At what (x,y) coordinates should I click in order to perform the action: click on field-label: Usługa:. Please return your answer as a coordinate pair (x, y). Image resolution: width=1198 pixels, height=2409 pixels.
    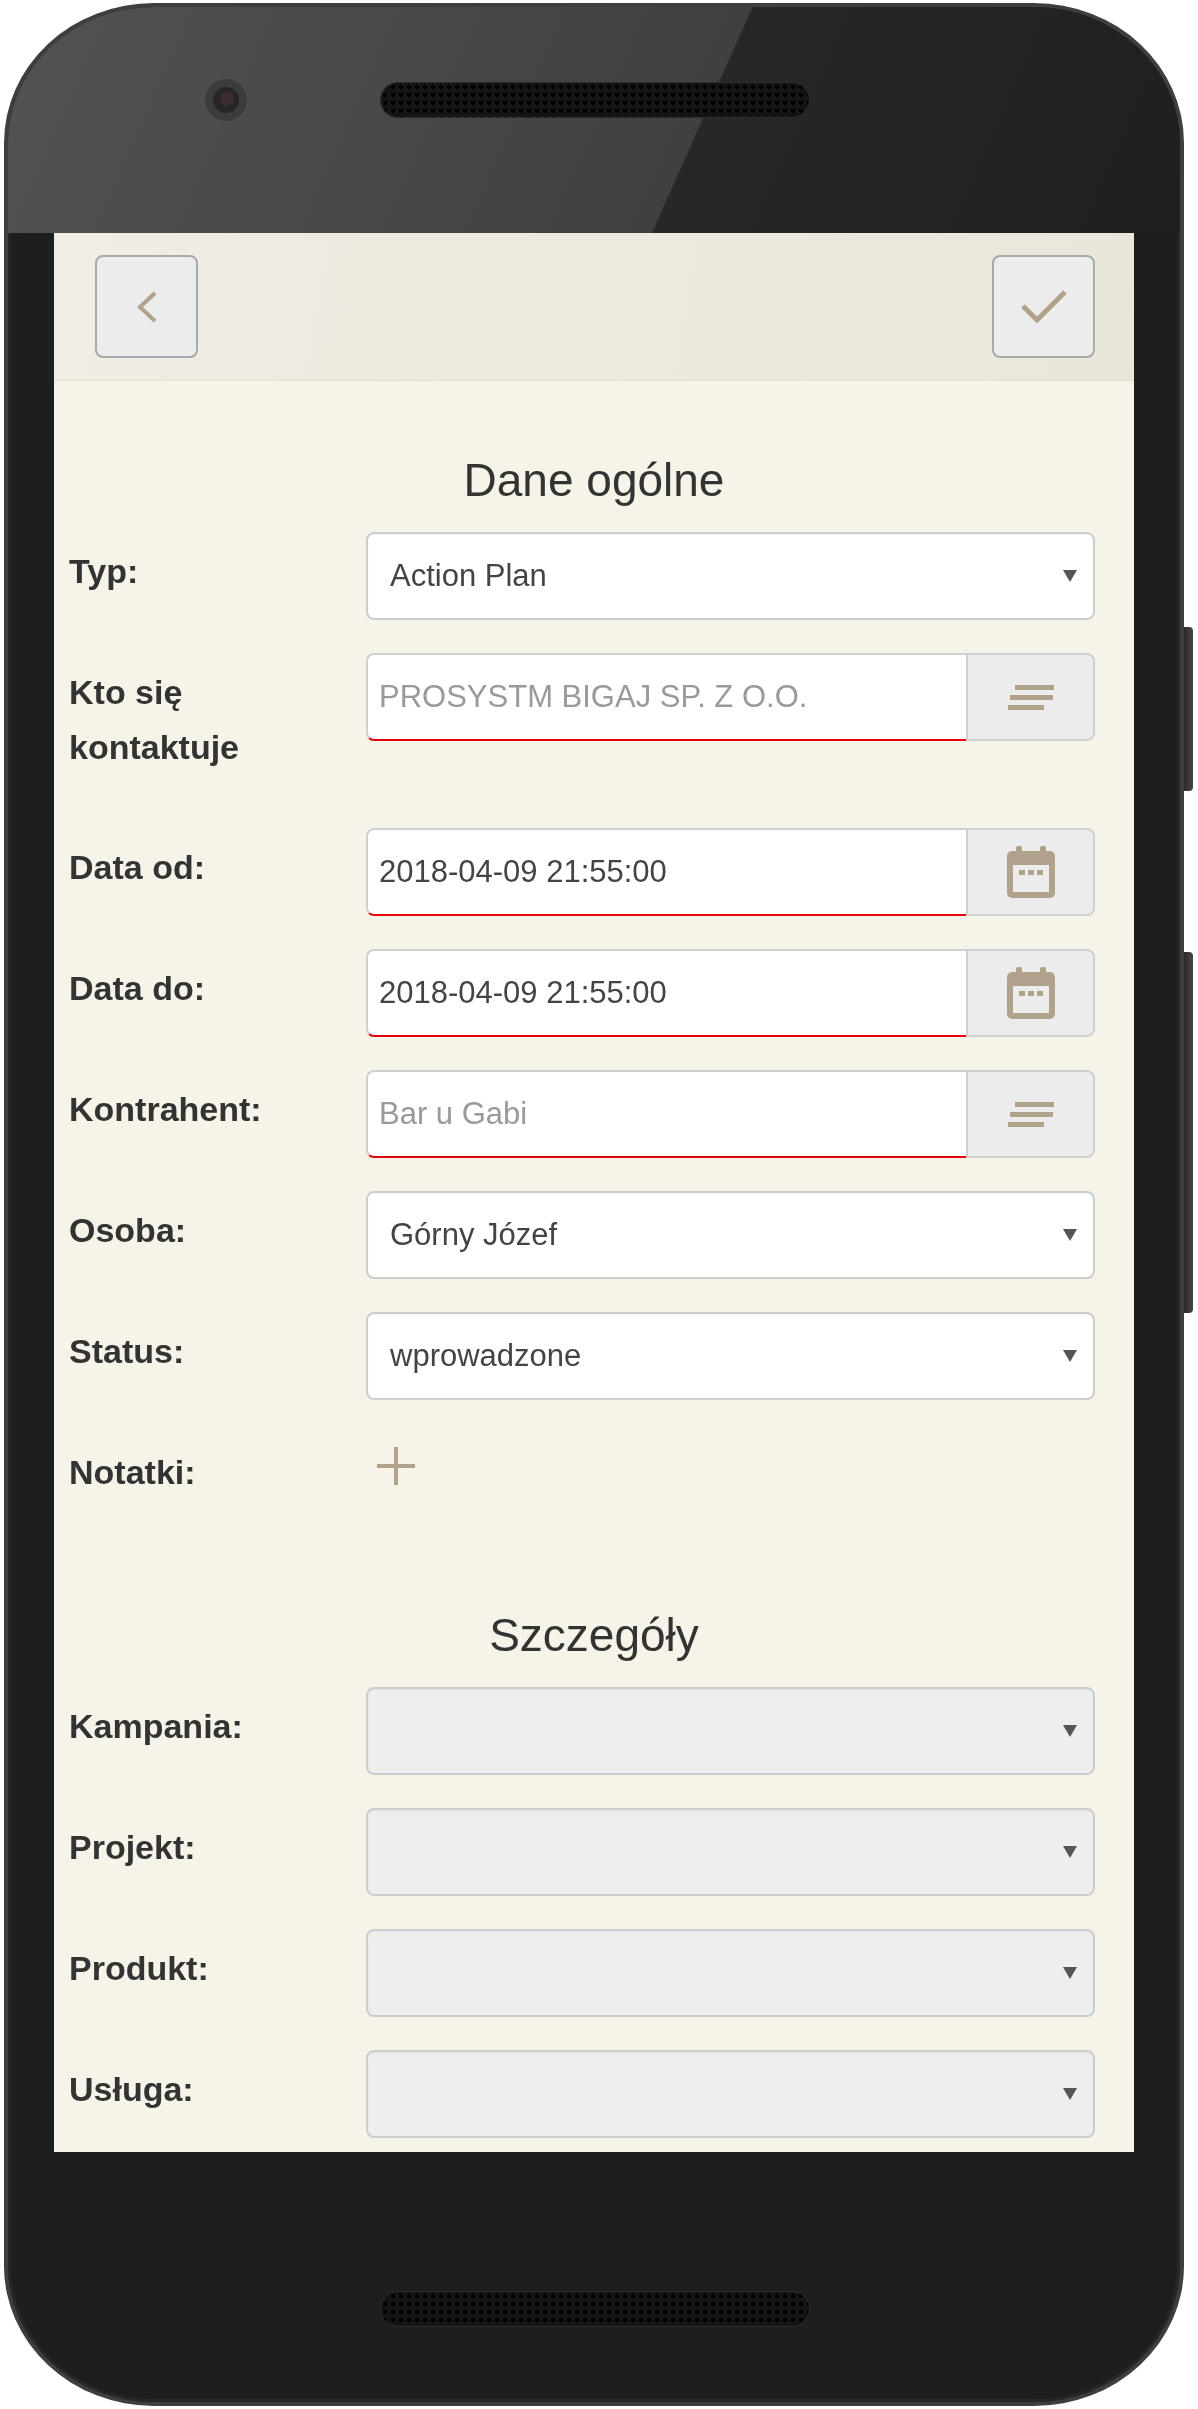
    Looking at the image, I should click on (132, 2089).